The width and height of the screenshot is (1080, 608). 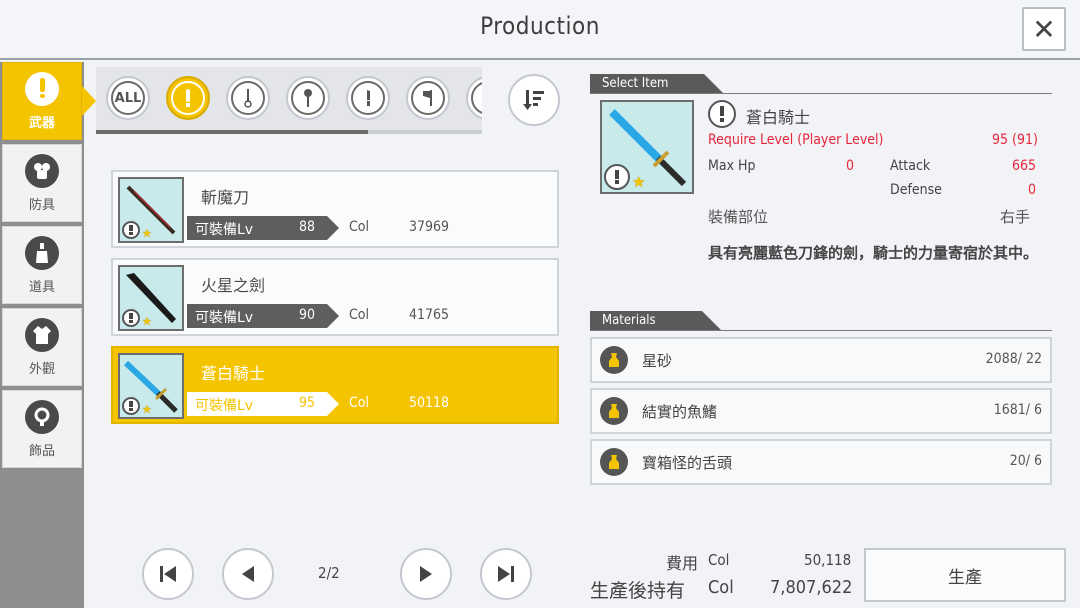 I want to click on fee-value: 50,118, so click(x=828, y=560).